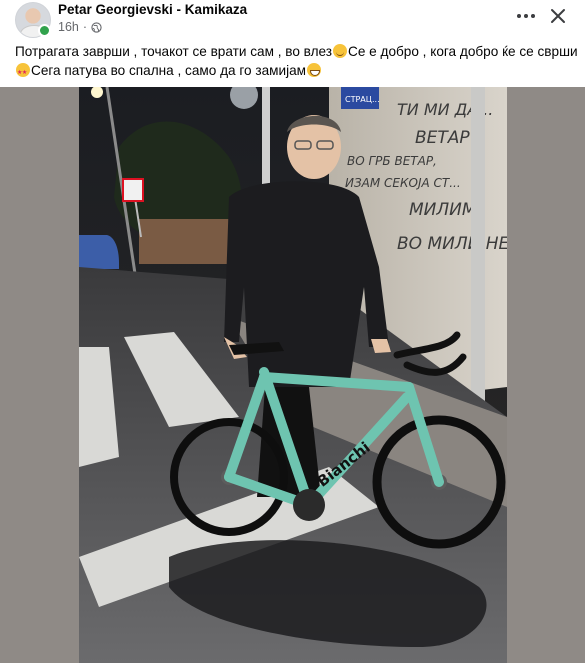 Image resolution: width=585 pixels, height=663 pixels. What do you see at coordinates (309, 505) in the screenshot?
I see `bike-crankset` at bounding box center [309, 505].